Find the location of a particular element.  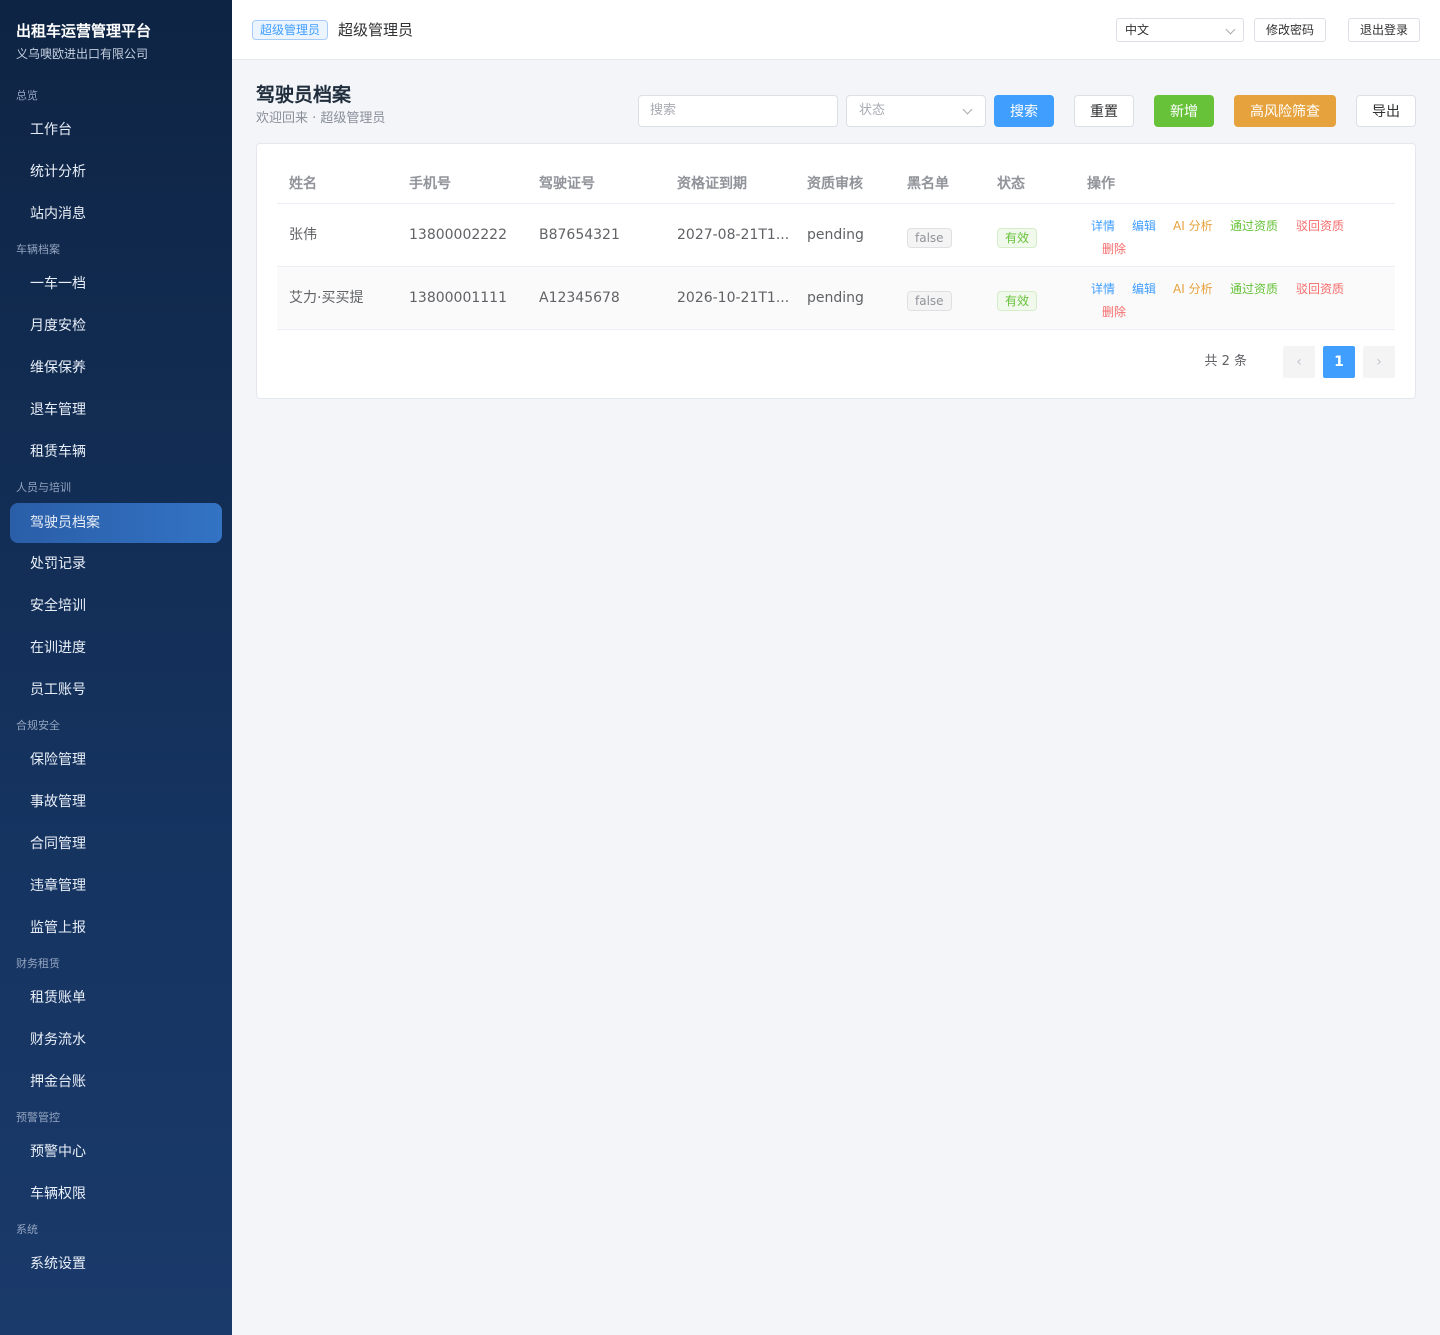

role-badge: 超级管理员 is located at coordinates (290, 30).